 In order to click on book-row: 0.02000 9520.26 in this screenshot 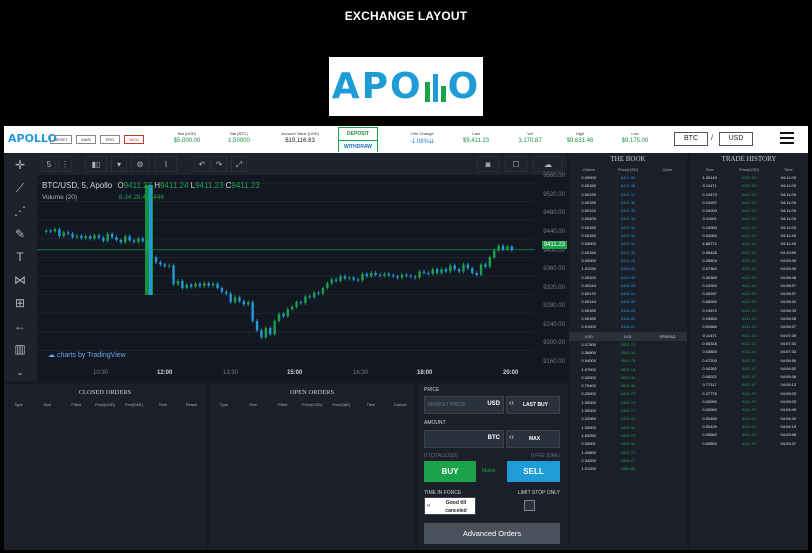, I will do `click(628, 378)`.